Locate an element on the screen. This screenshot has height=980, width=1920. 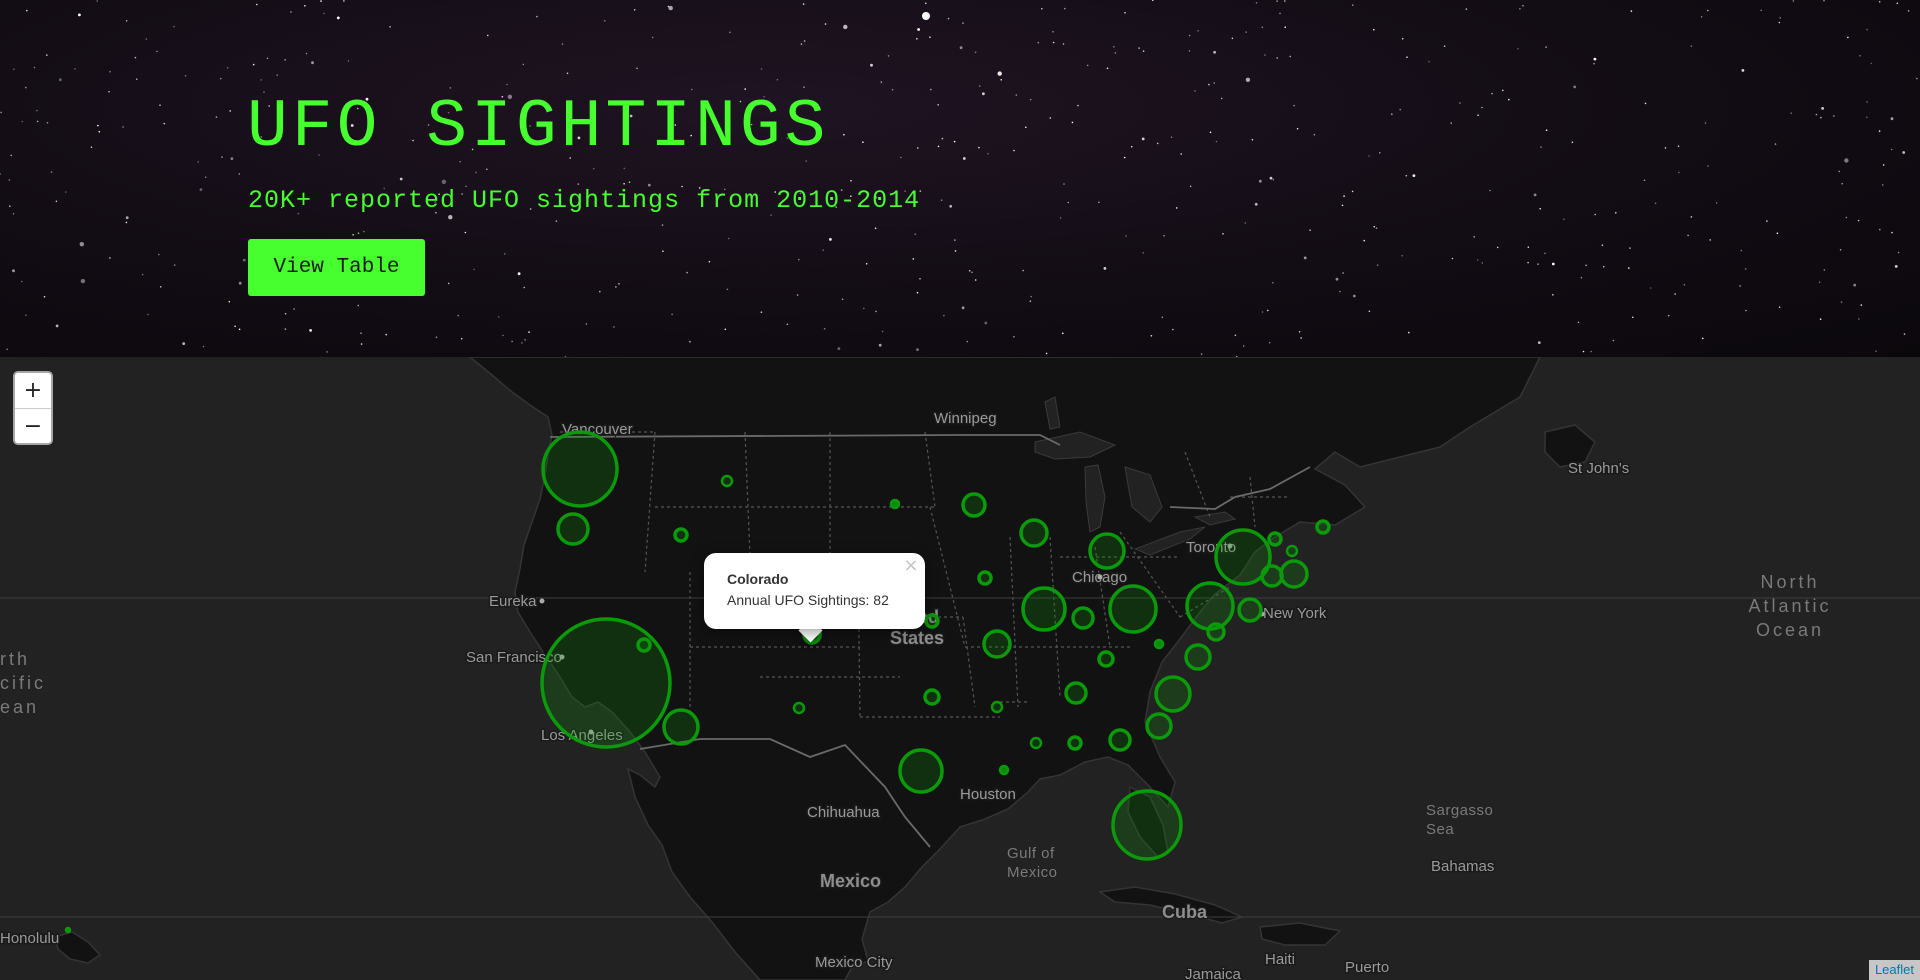
view-table-button: View Table is located at coordinates (336, 267).